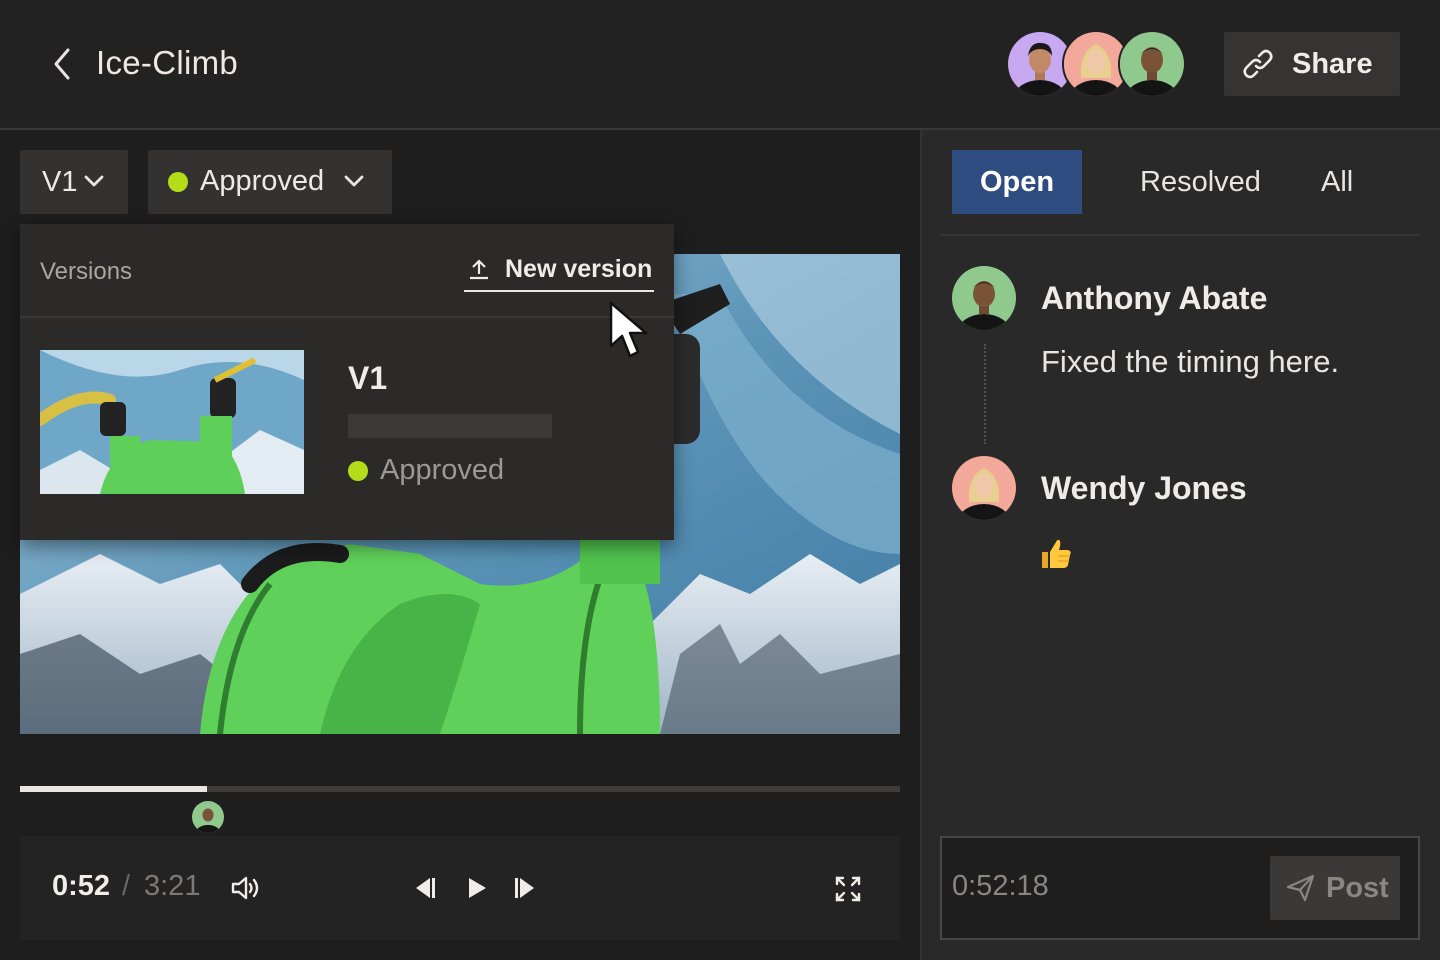  Describe the element at coordinates (347, 271) in the screenshot. I see `versions-dropdown-header: Versions New version` at that location.